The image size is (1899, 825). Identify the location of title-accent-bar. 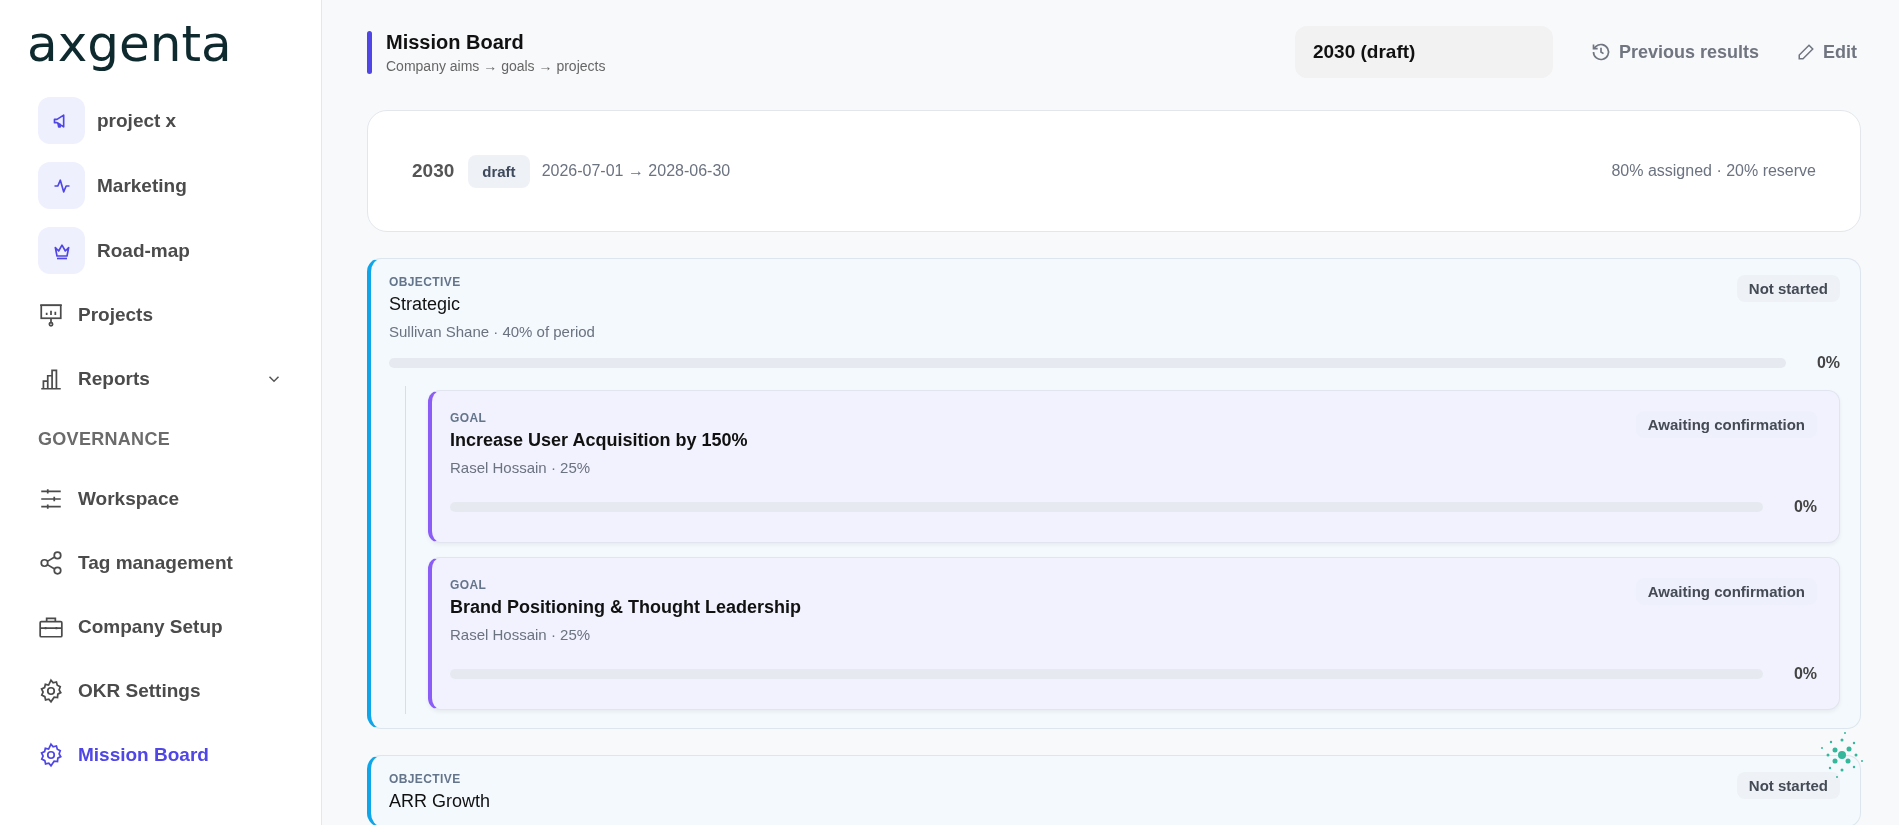
(369, 52).